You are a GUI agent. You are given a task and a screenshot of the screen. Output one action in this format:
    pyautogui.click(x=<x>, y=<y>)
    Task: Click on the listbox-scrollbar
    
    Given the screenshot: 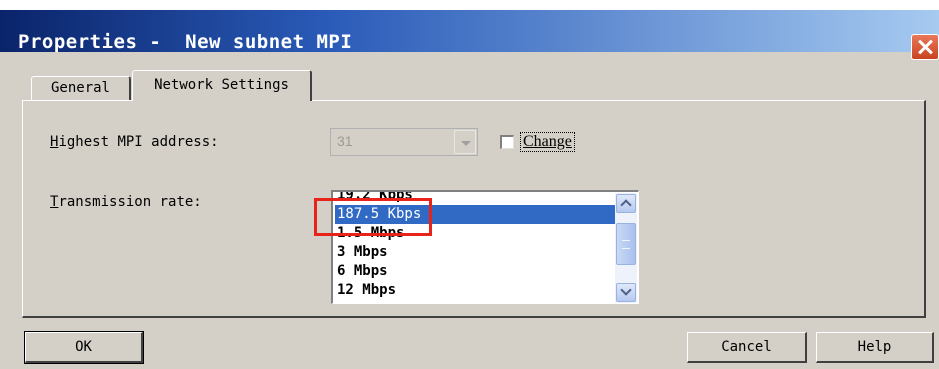 What is the action you would take?
    pyautogui.click(x=626, y=248)
    